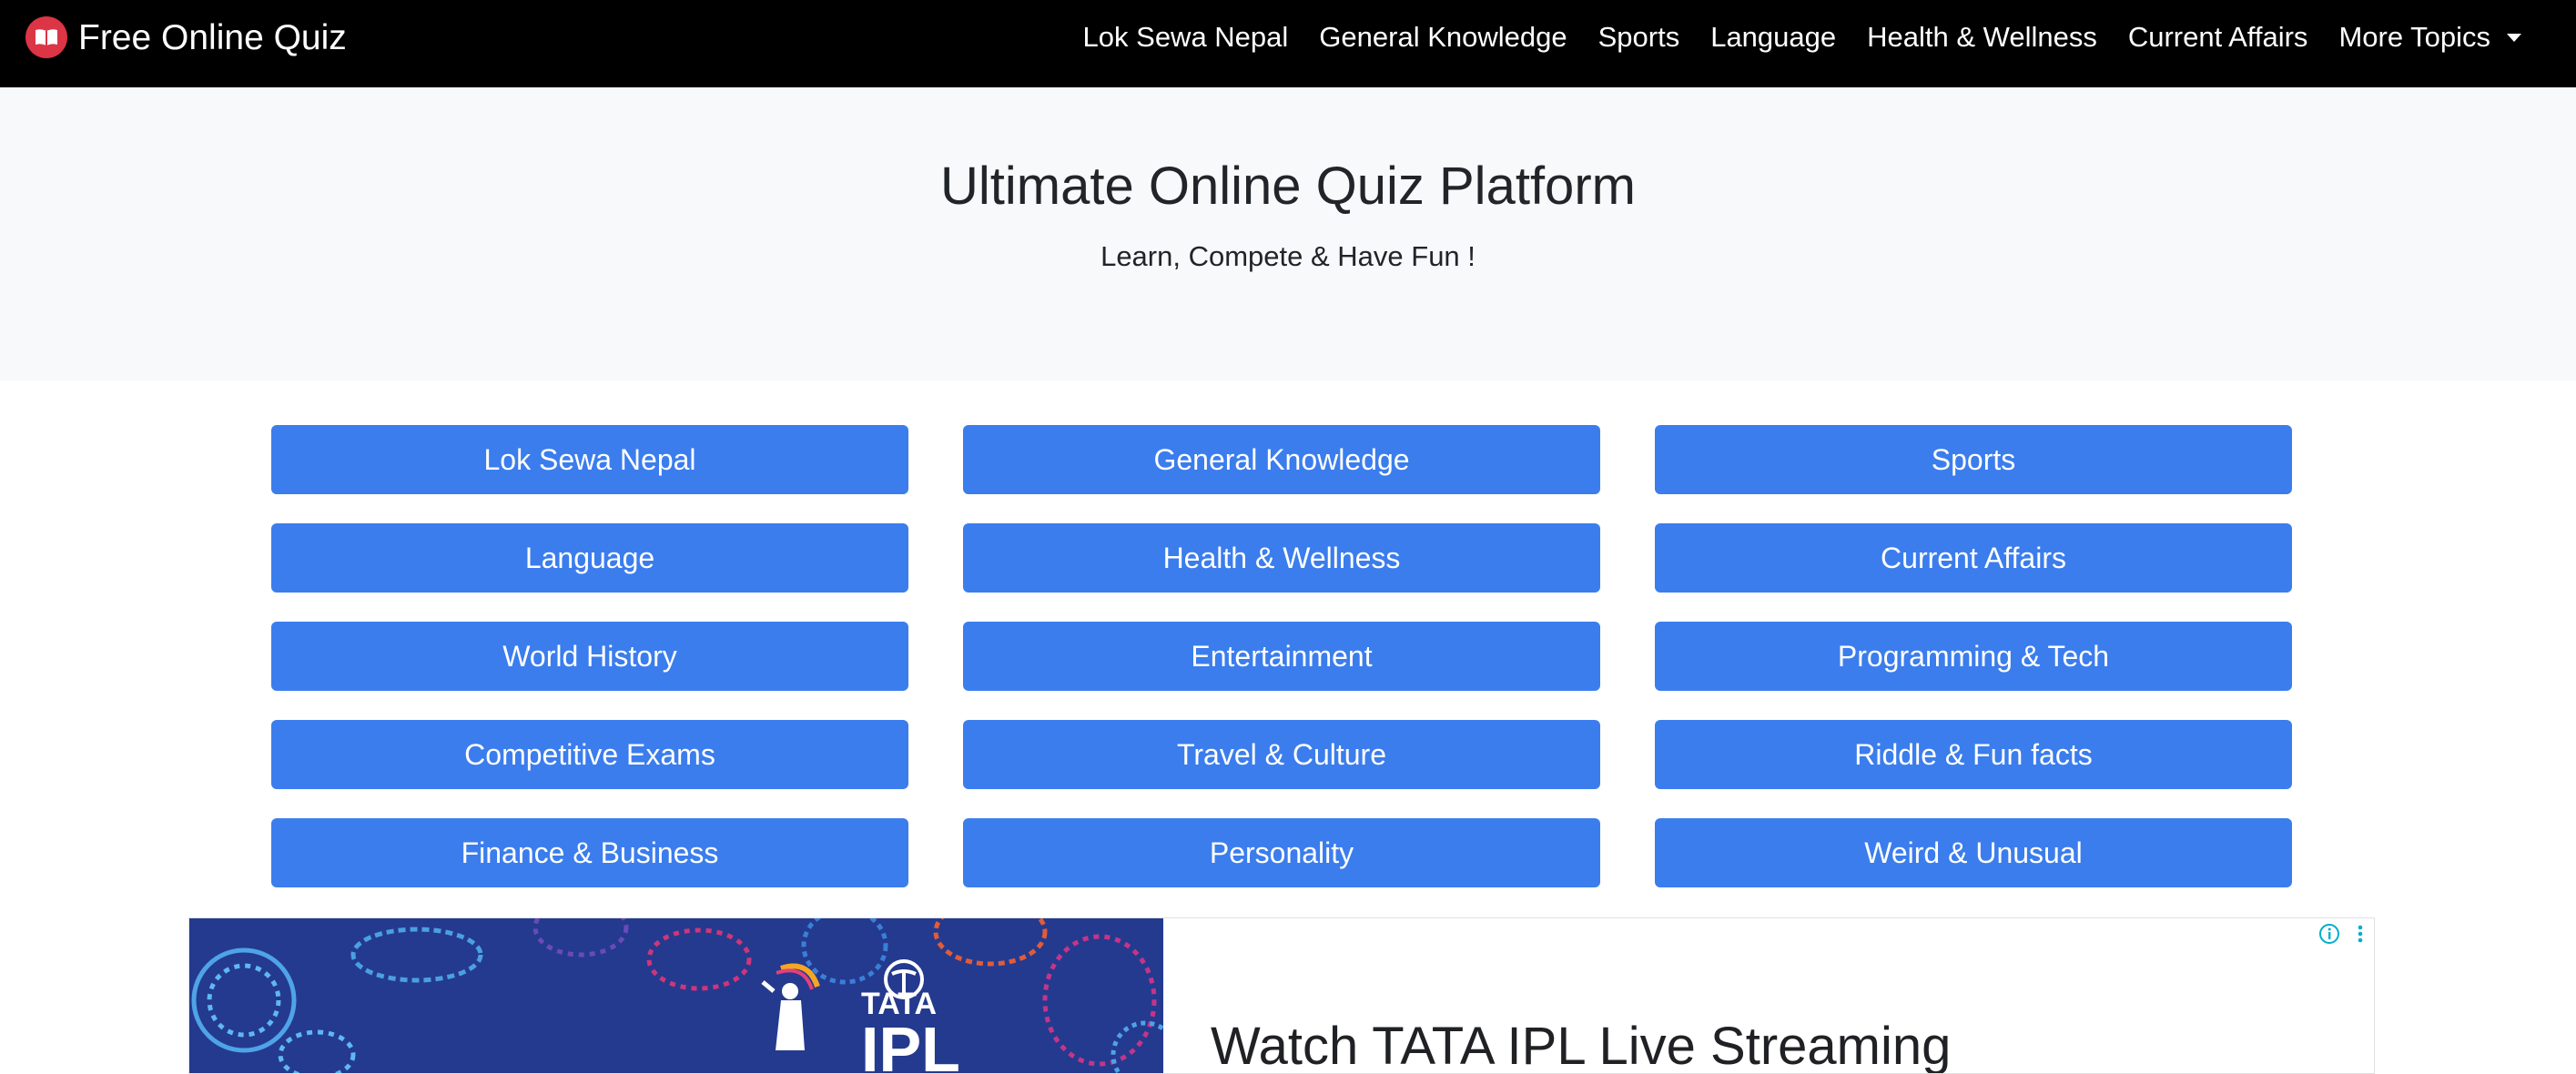 The image size is (2576, 1074). Describe the element at coordinates (589, 656) in the screenshot. I see `category-button-world-history: World History` at that location.